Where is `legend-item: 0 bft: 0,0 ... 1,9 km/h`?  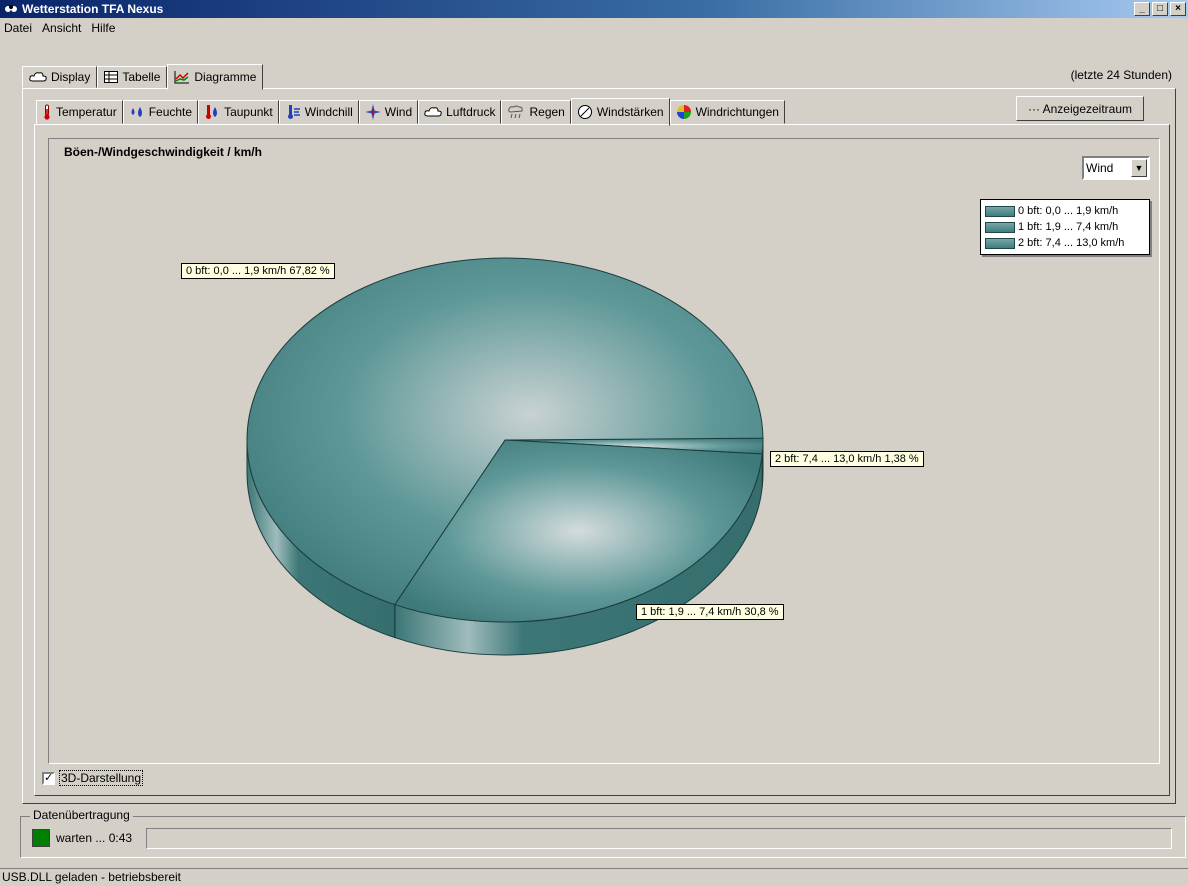 legend-item: 0 bft: 0,0 ... 1,9 km/h is located at coordinates (1065, 211).